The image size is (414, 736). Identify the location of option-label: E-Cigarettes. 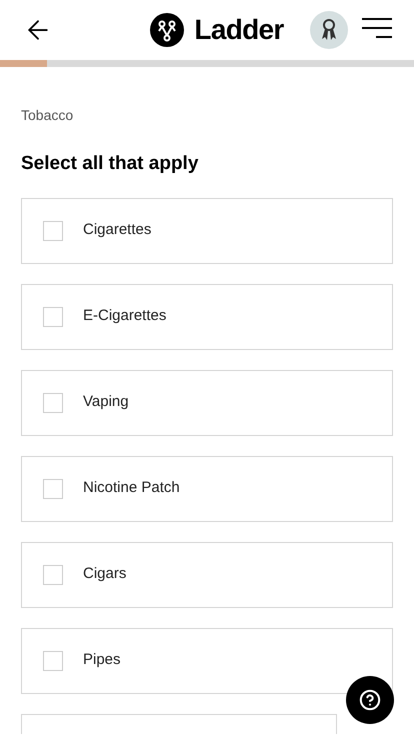
(124, 316).